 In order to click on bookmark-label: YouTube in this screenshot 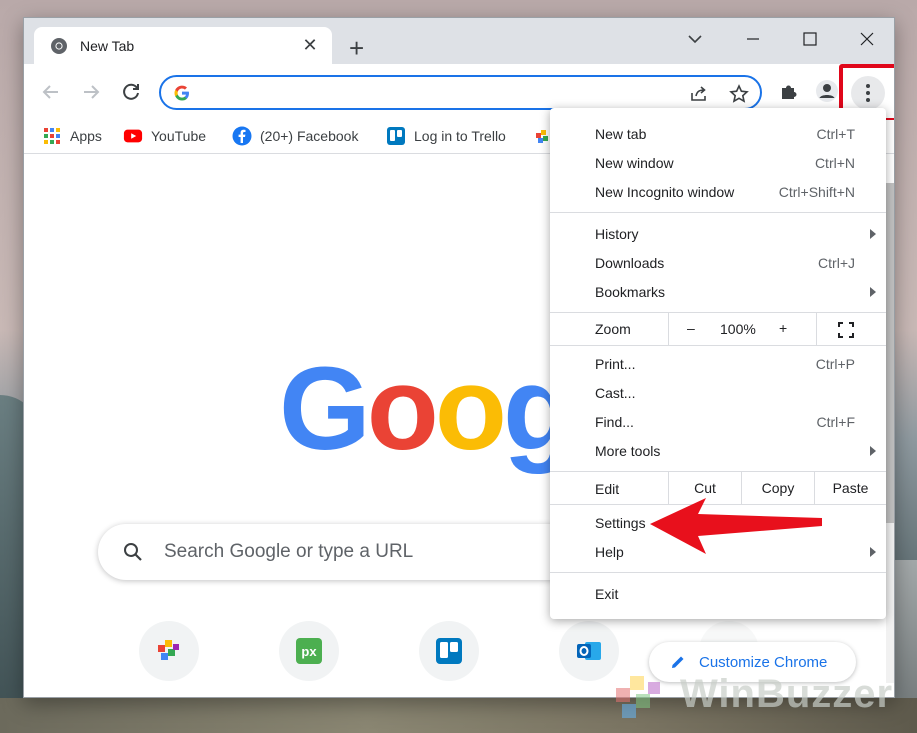, I will do `click(179, 136)`.